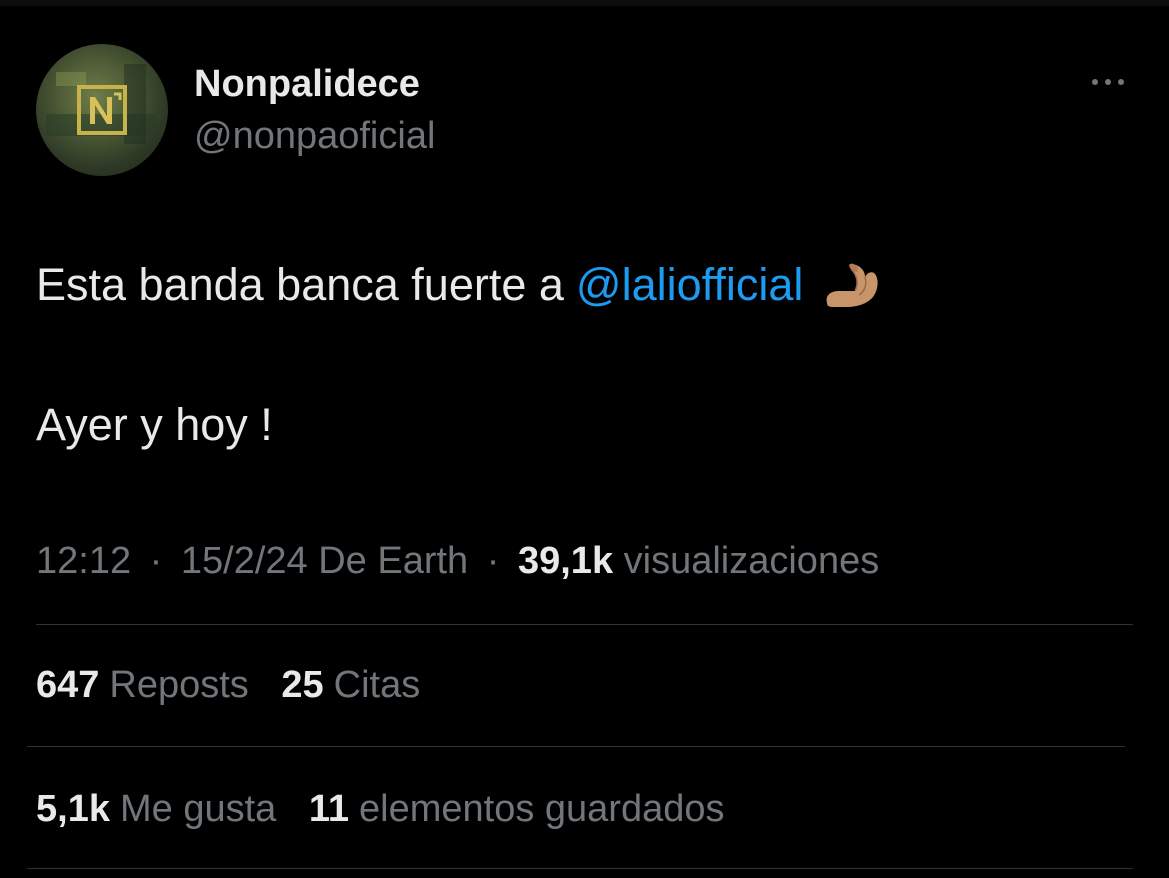 The height and width of the screenshot is (878, 1169). I want to click on bookmarks-label: elementos guardados, so click(542, 809).